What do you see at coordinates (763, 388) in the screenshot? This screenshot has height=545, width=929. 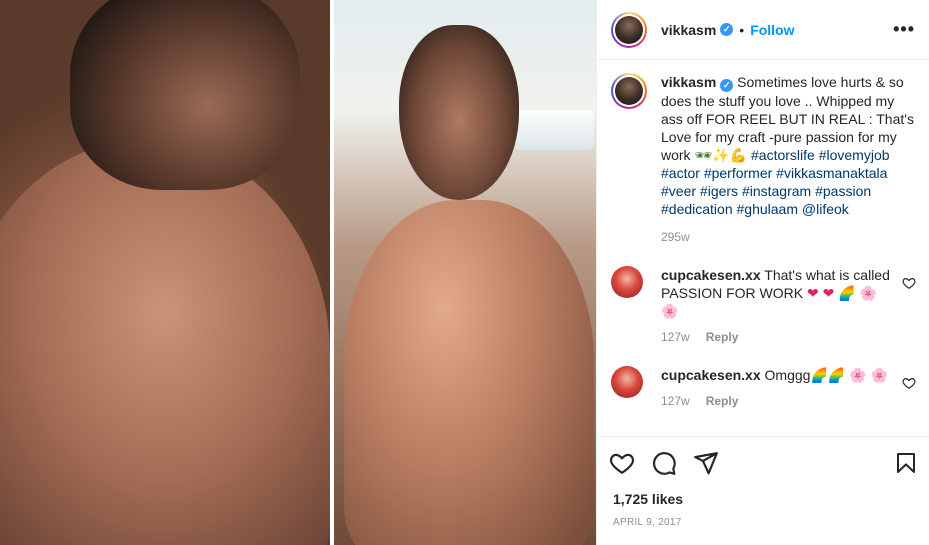 I see `comment-item: cupcakesen.xx Omggg🌈🌈 🌸 🌸 127w Reply` at bounding box center [763, 388].